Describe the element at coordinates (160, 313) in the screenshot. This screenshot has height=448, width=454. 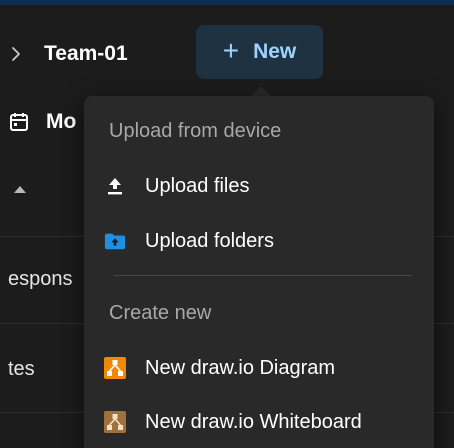
I see `section-label-create: Create new` at that location.